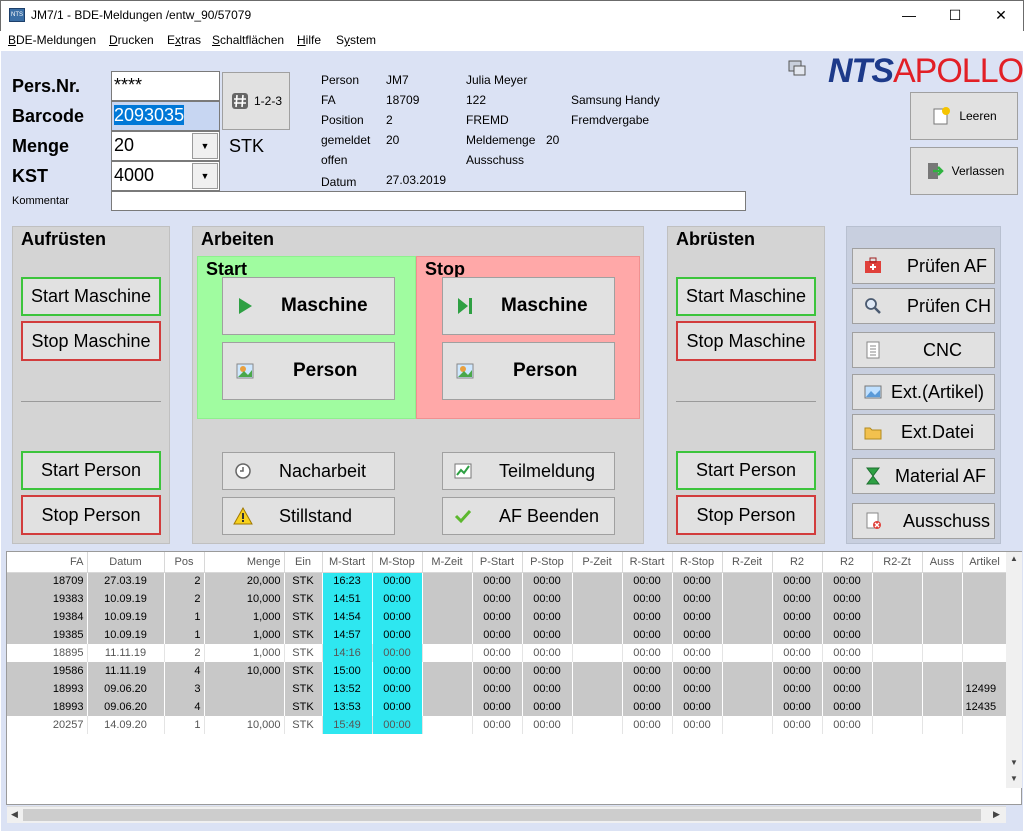  I want to click on teilmeldung-button: Teilmeldung, so click(528, 471).